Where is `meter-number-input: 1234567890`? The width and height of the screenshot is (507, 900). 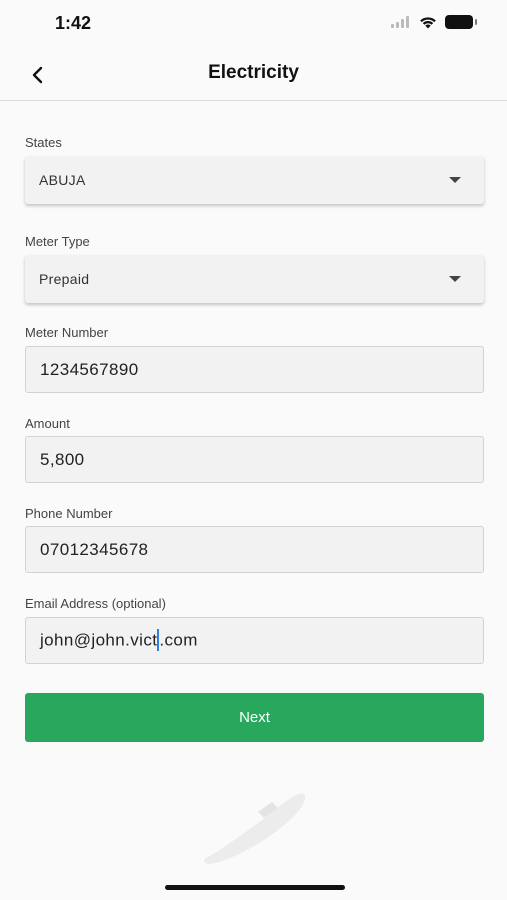 meter-number-input: 1234567890 is located at coordinates (254, 369).